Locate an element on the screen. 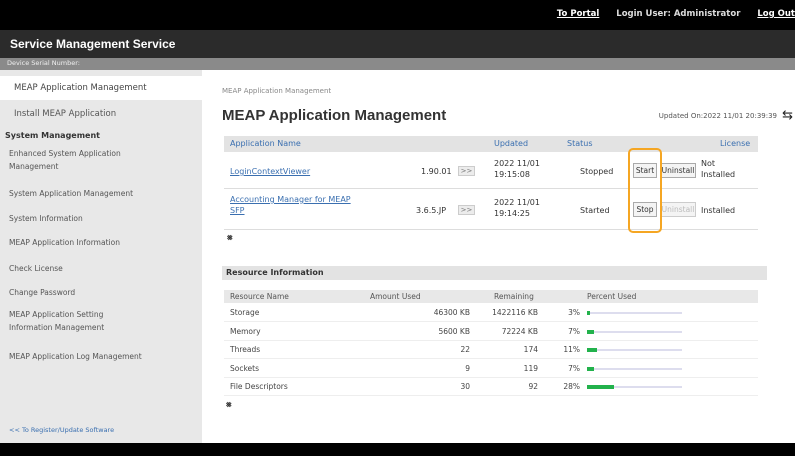 The height and width of the screenshot is (456, 795). title-bar: Service Management Service is located at coordinates (397, 44).